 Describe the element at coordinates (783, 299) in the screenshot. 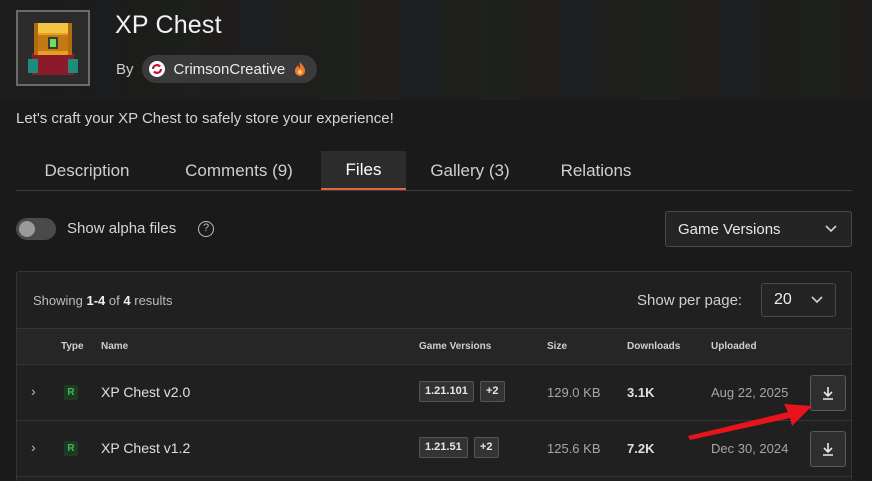

I see `per-page-value: 20` at that location.